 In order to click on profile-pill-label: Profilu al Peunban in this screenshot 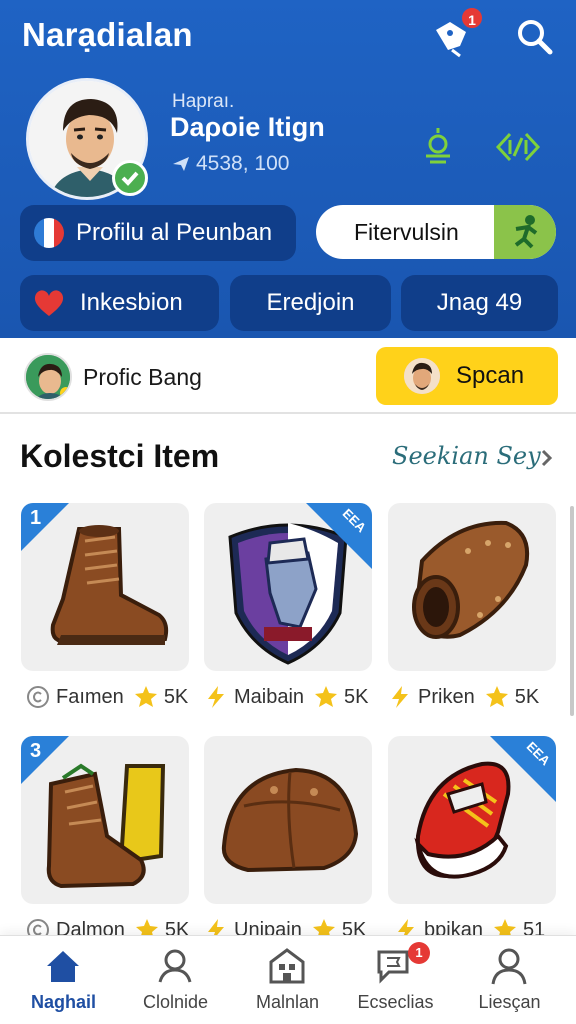, I will do `click(174, 232)`.